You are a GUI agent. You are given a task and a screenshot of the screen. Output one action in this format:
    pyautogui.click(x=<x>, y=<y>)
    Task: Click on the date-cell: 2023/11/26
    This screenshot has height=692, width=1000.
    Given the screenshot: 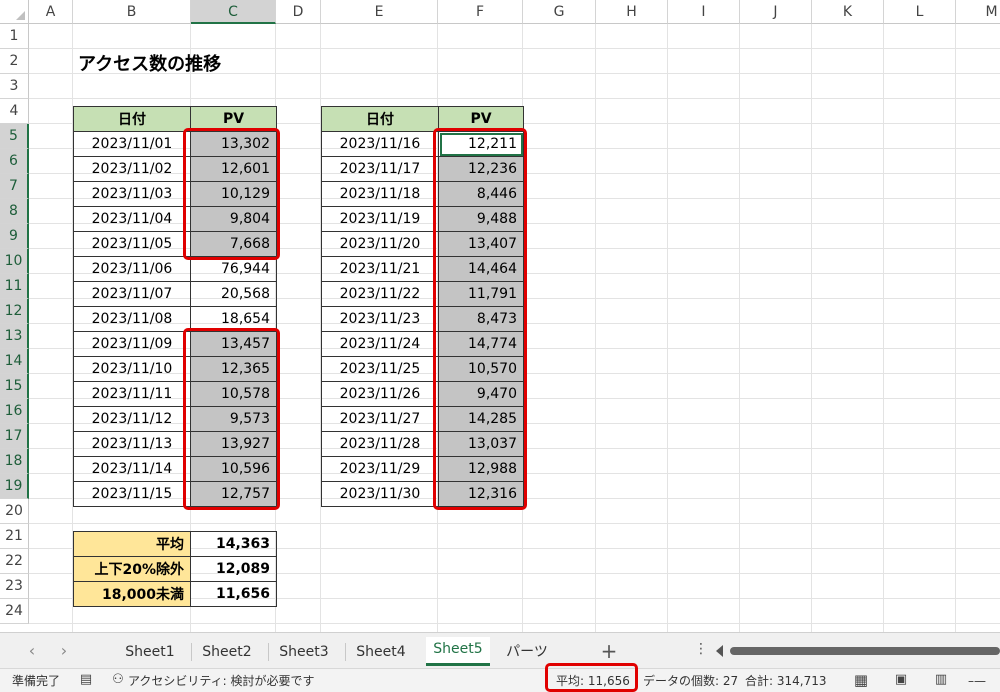 What is the action you would take?
    pyautogui.click(x=380, y=394)
    